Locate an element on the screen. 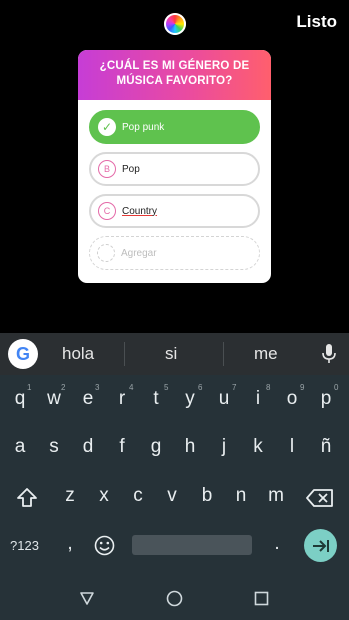 The height and width of the screenshot is (620, 349). key-k: k is located at coordinates (258, 447).